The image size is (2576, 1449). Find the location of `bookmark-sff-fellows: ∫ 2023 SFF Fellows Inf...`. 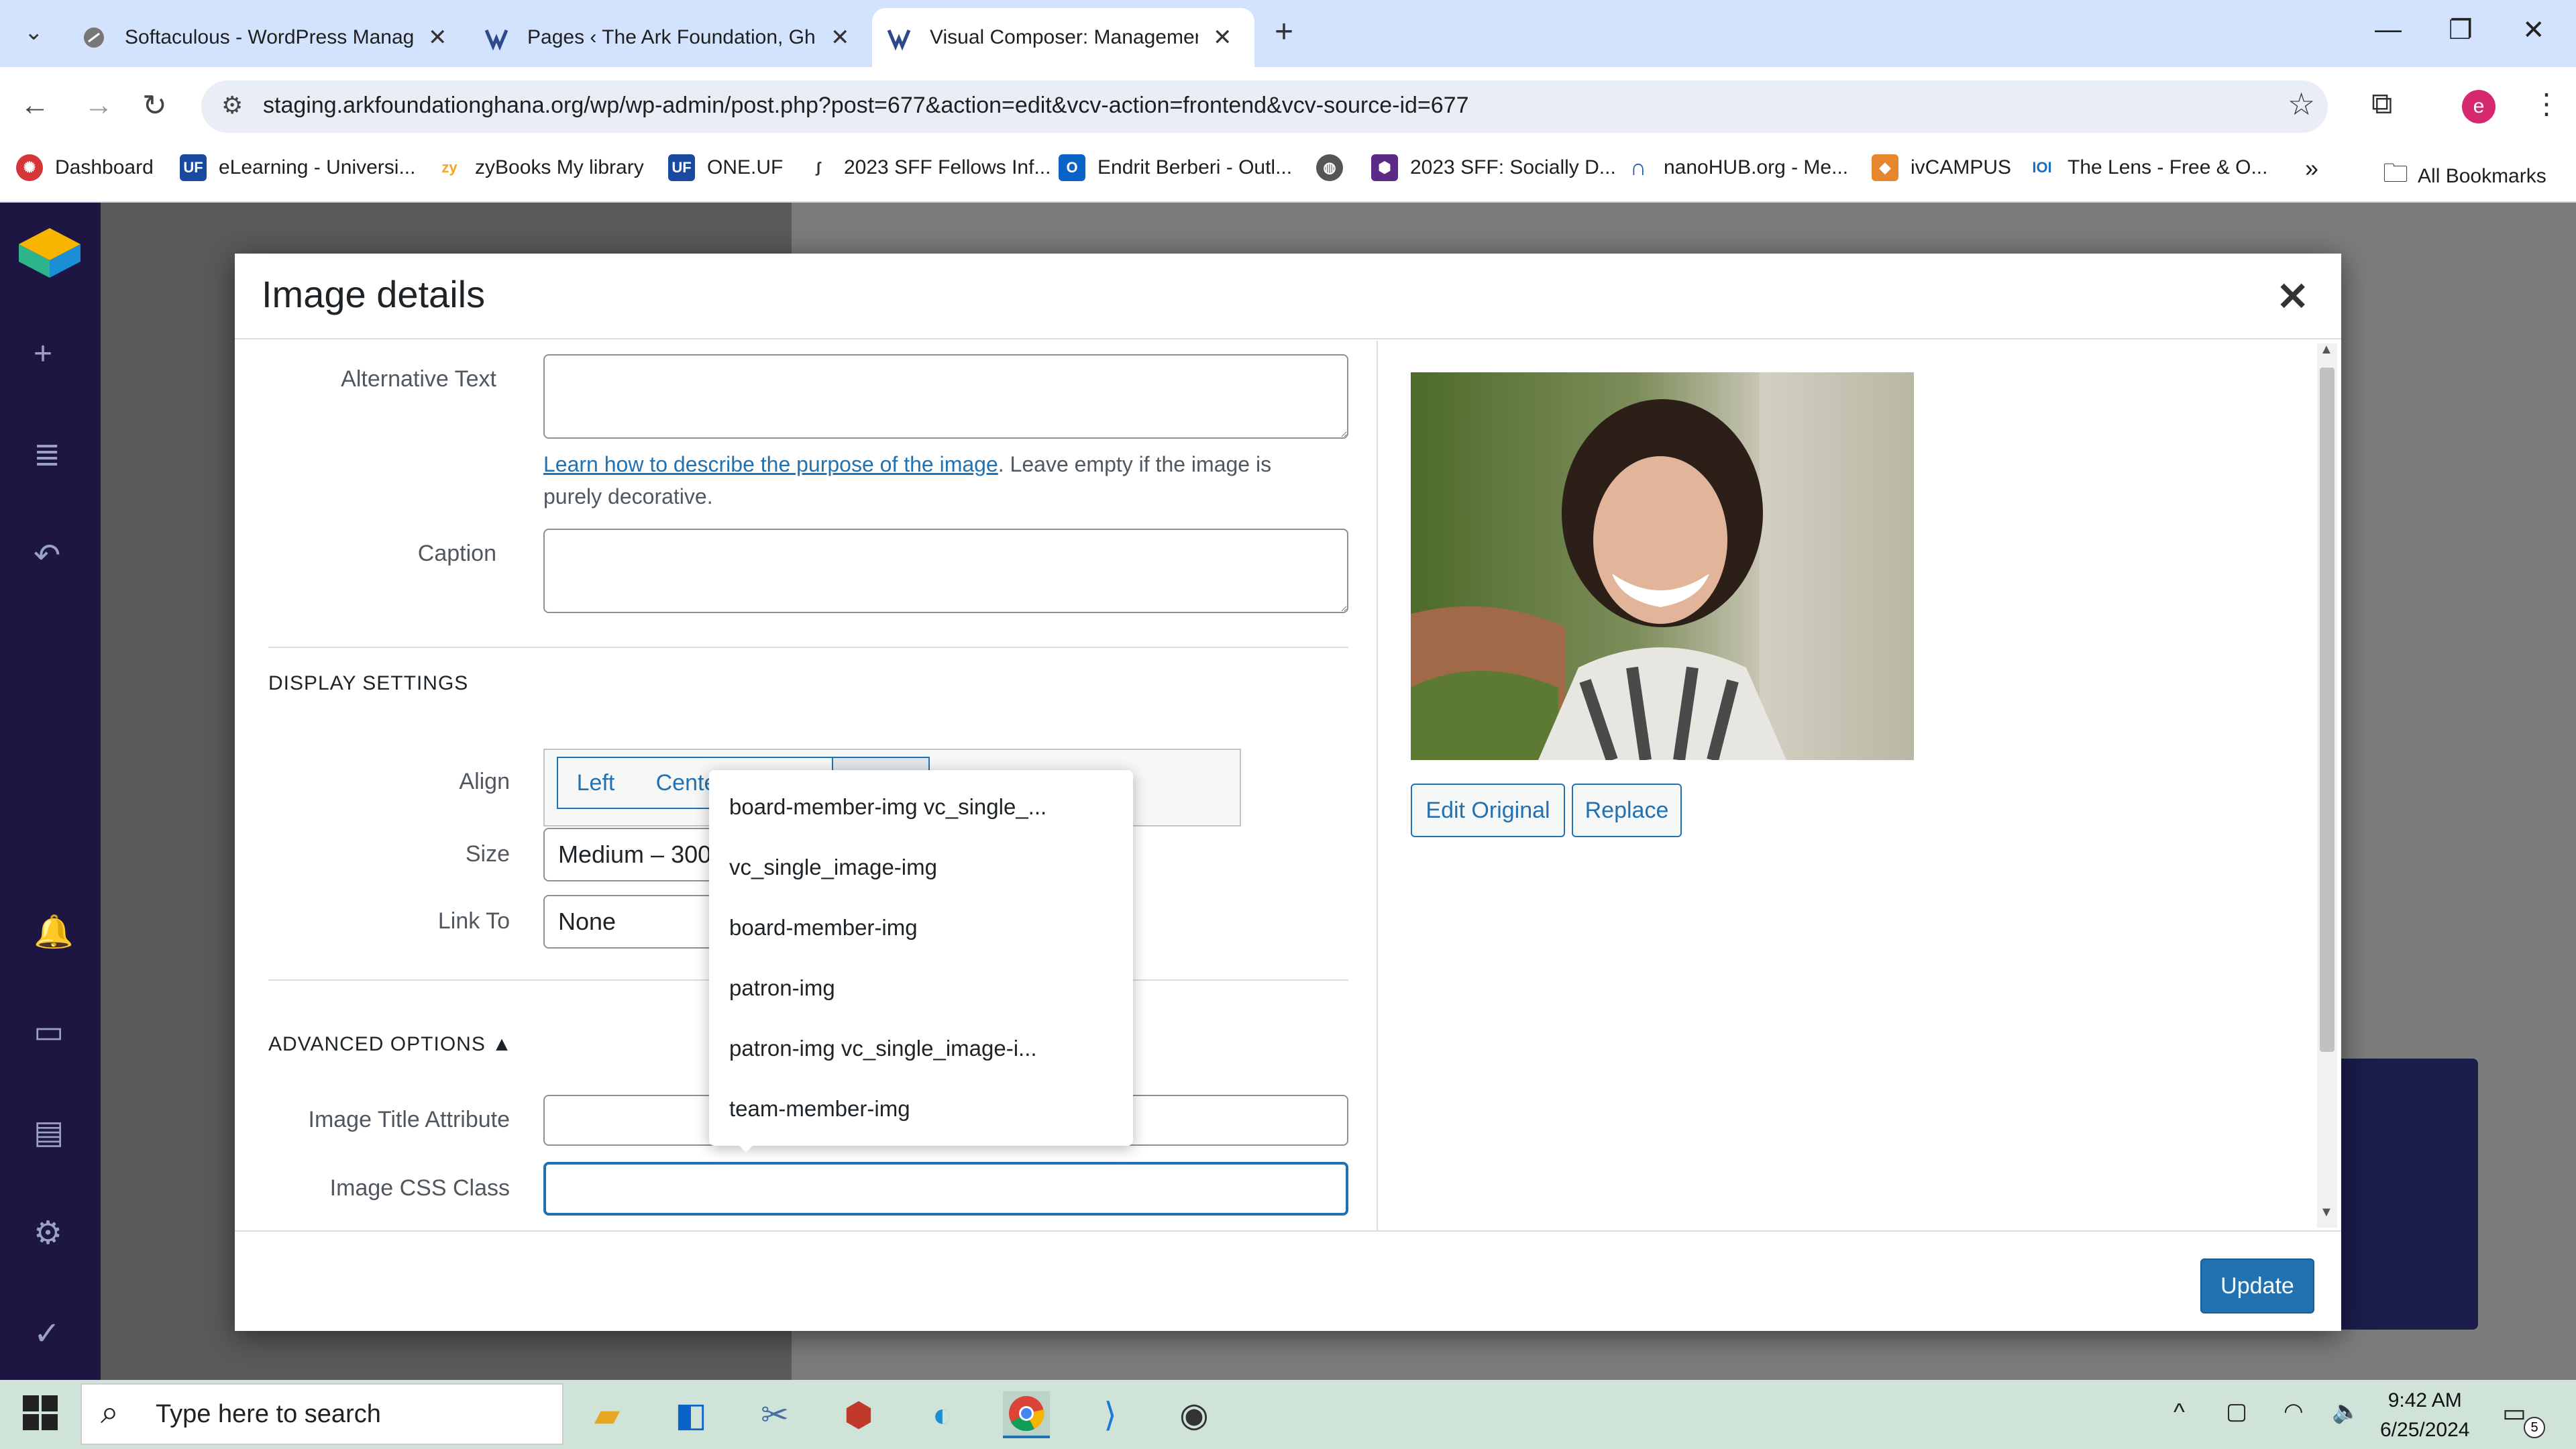

bookmark-sff-fellows: ∫ 2023 SFF Fellows Inf... is located at coordinates (928, 167).